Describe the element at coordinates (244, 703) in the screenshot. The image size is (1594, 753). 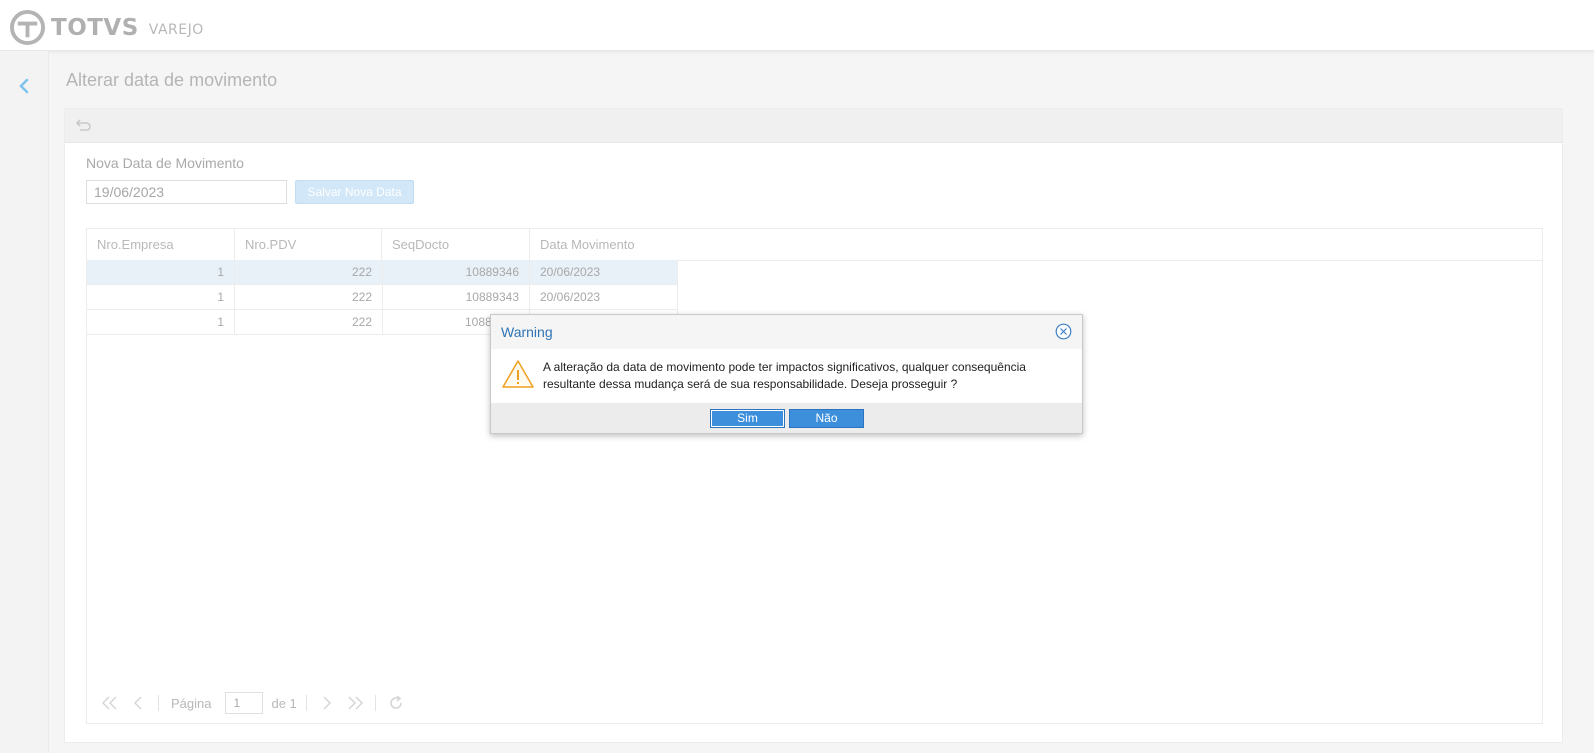
I see `page-number-input` at that location.